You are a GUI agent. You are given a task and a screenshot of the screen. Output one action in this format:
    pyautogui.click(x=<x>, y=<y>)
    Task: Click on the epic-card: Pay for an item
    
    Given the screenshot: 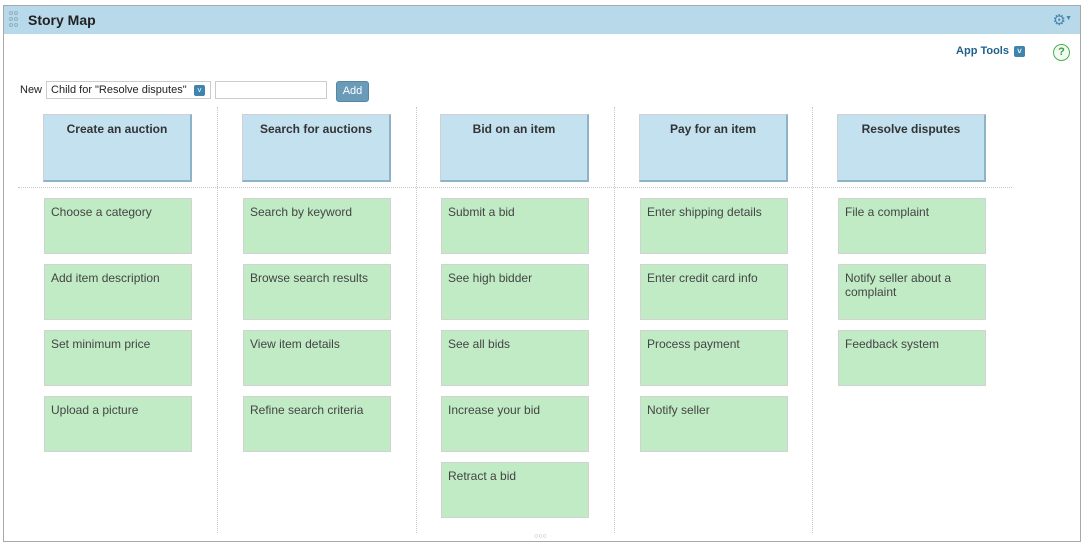 What is the action you would take?
    pyautogui.click(x=713, y=148)
    